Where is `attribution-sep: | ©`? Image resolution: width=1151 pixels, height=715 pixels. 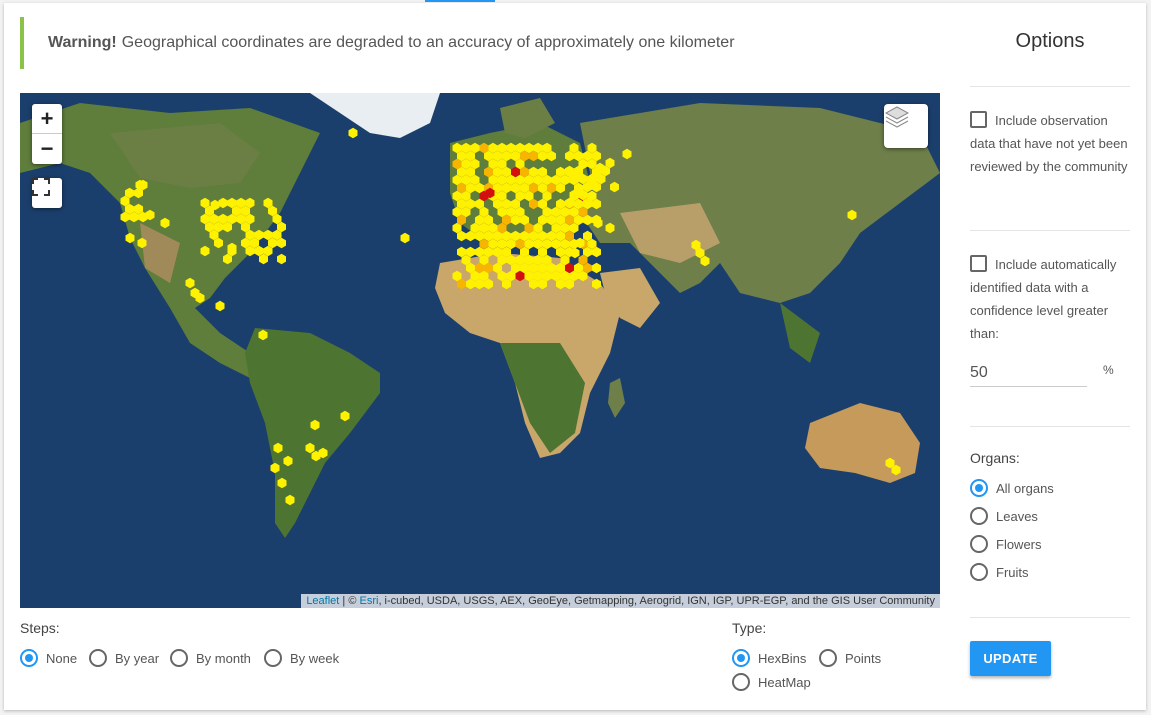 attribution-sep: | © is located at coordinates (349, 601).